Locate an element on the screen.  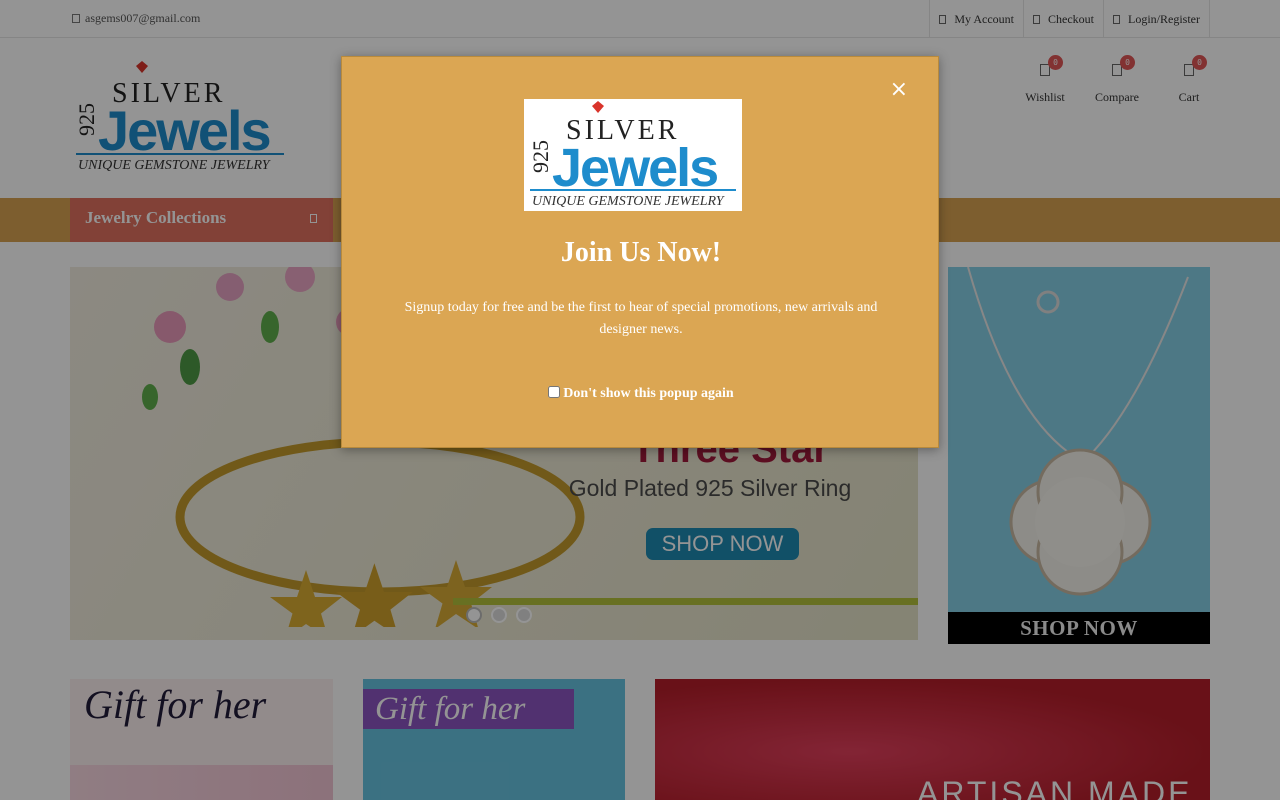
dont-show-again: Don't show this popup again is located at coordinates (641, 394).